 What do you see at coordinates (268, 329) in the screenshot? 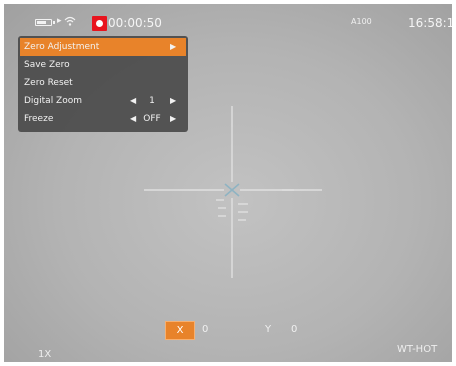
I see `y-axis-label: Y` at bounding box center [268, 329].